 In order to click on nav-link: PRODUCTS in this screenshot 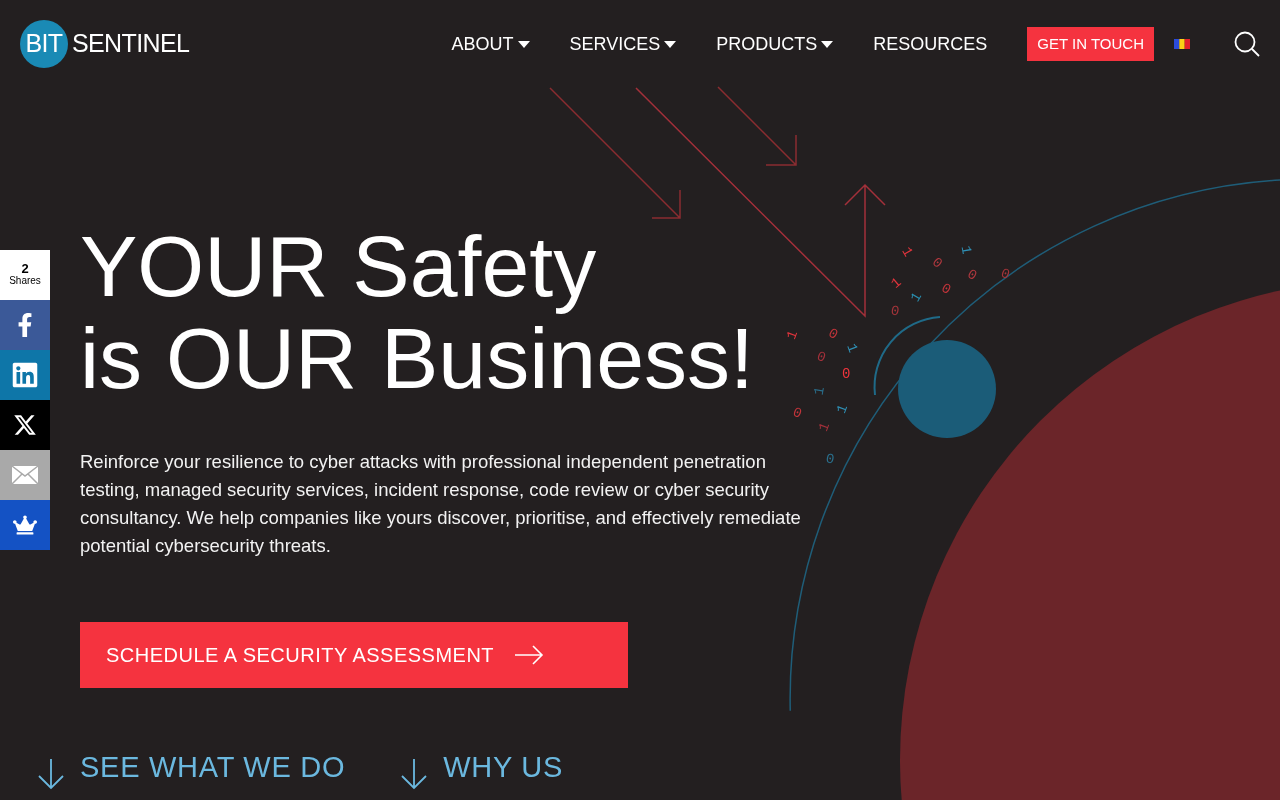, I will do `click(775, 44)`.